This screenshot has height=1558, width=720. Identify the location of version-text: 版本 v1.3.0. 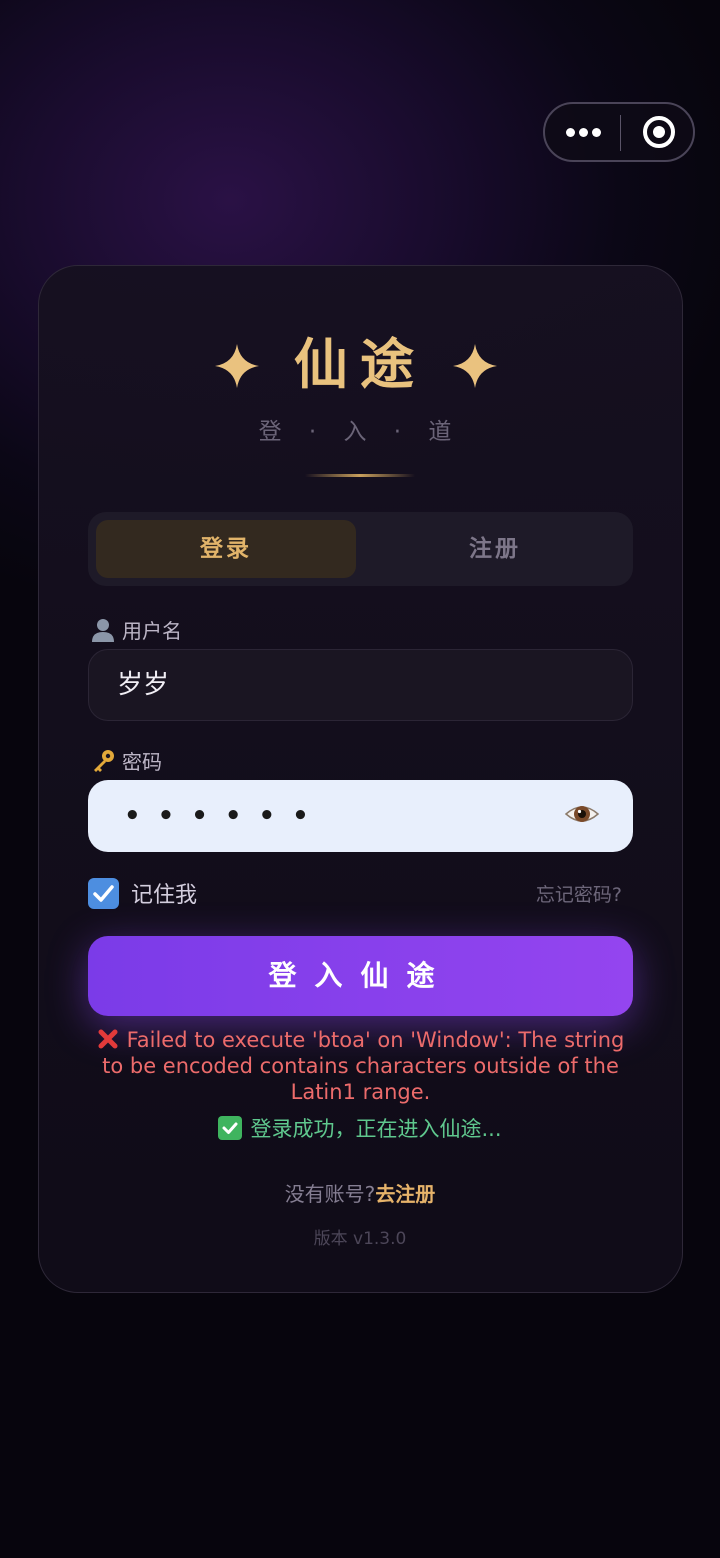
(360, 1239).